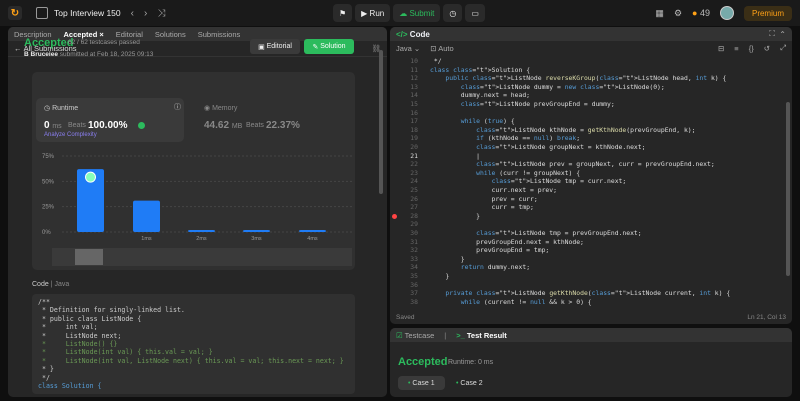  I want to click on editor-header: </> Code ⛶ ⌃, so click(591, 34).